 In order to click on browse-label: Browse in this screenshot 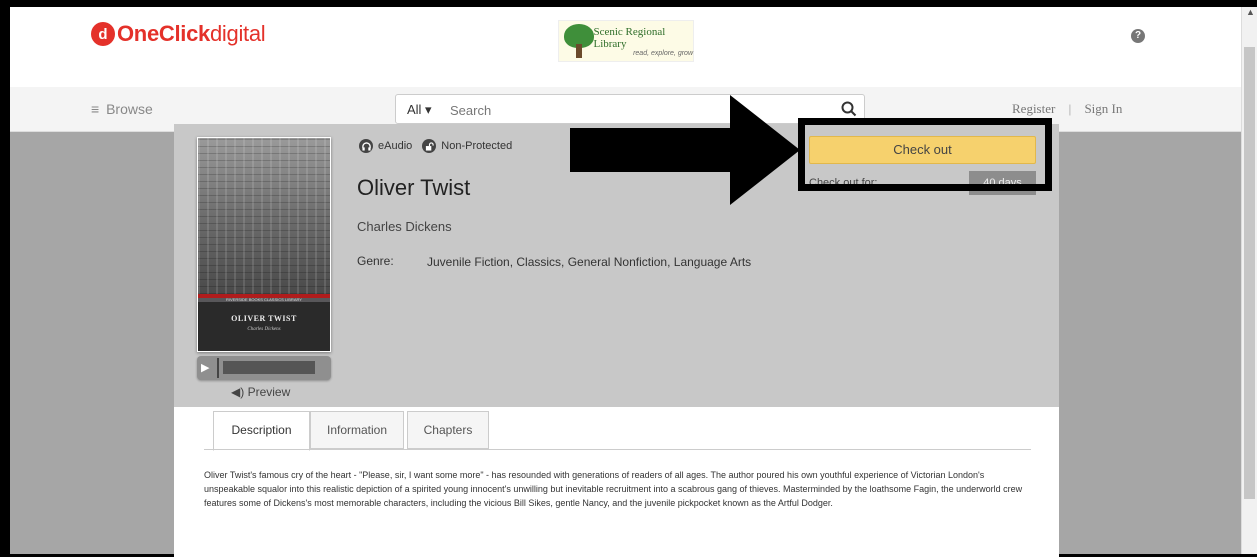, I will do `click(129, 109)`.